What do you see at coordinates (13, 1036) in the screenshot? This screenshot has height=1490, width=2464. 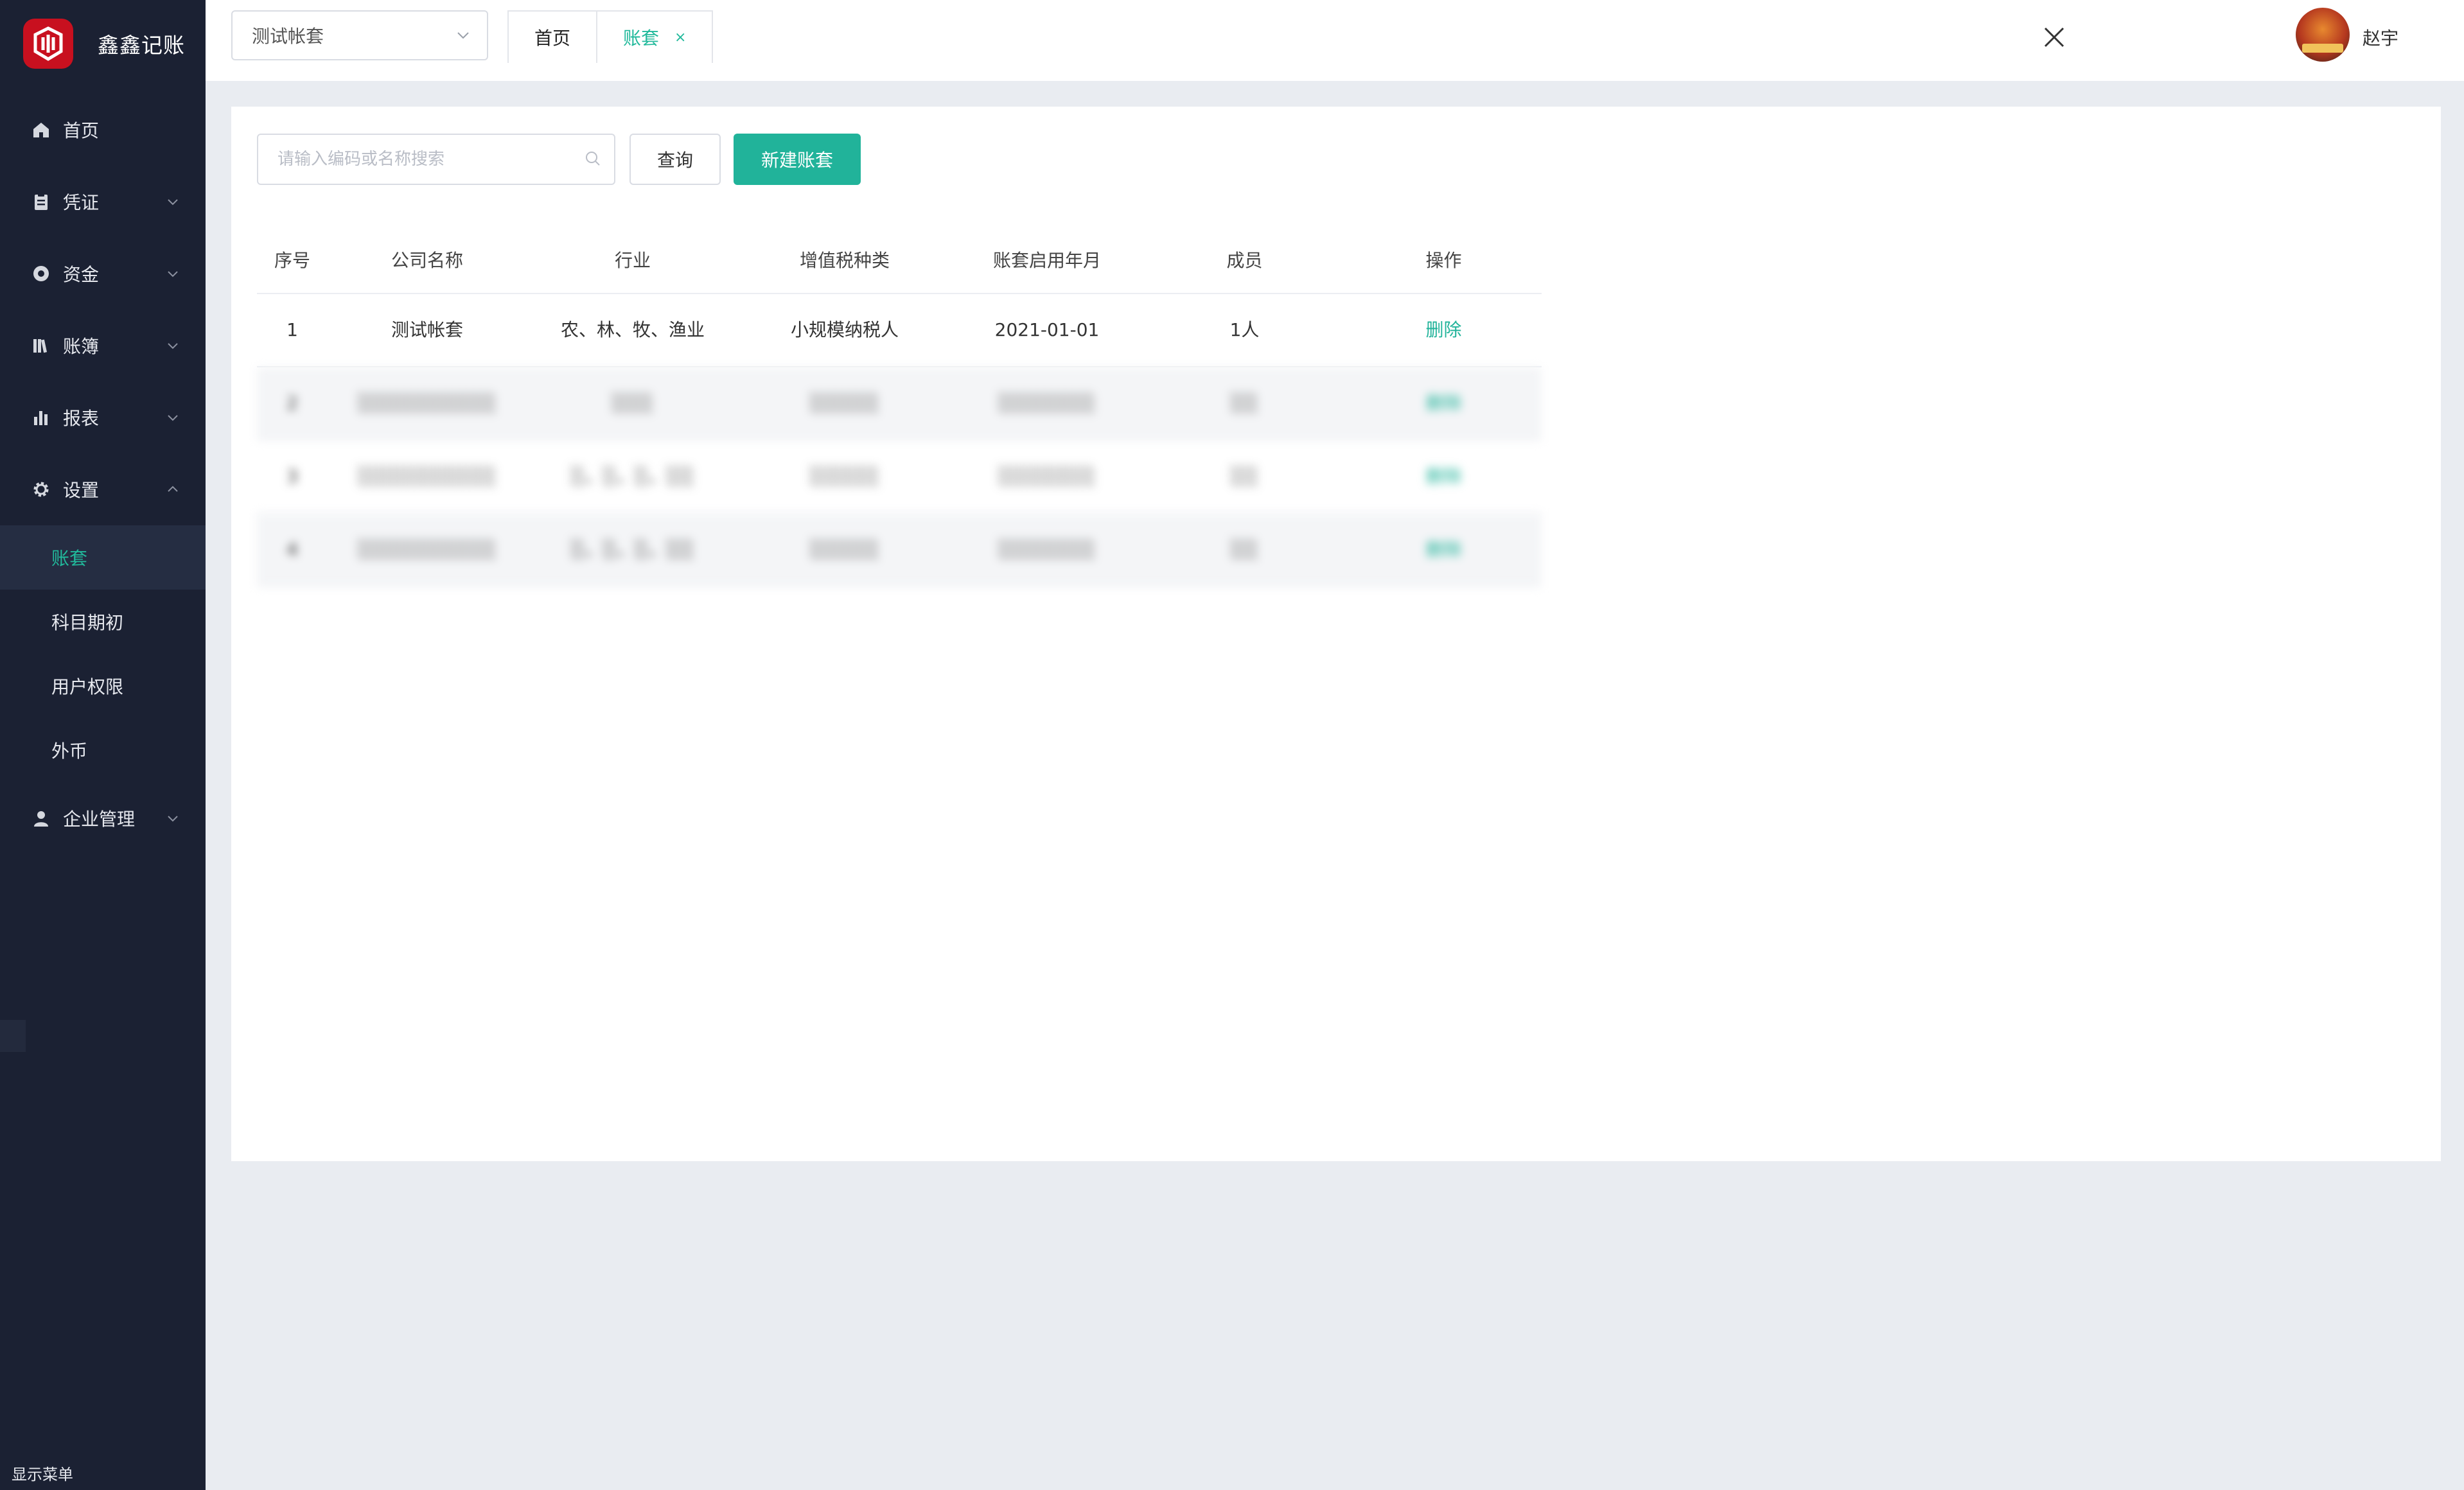 I see `sidebar-collapse-handle` at bounding box center [13, 1036].